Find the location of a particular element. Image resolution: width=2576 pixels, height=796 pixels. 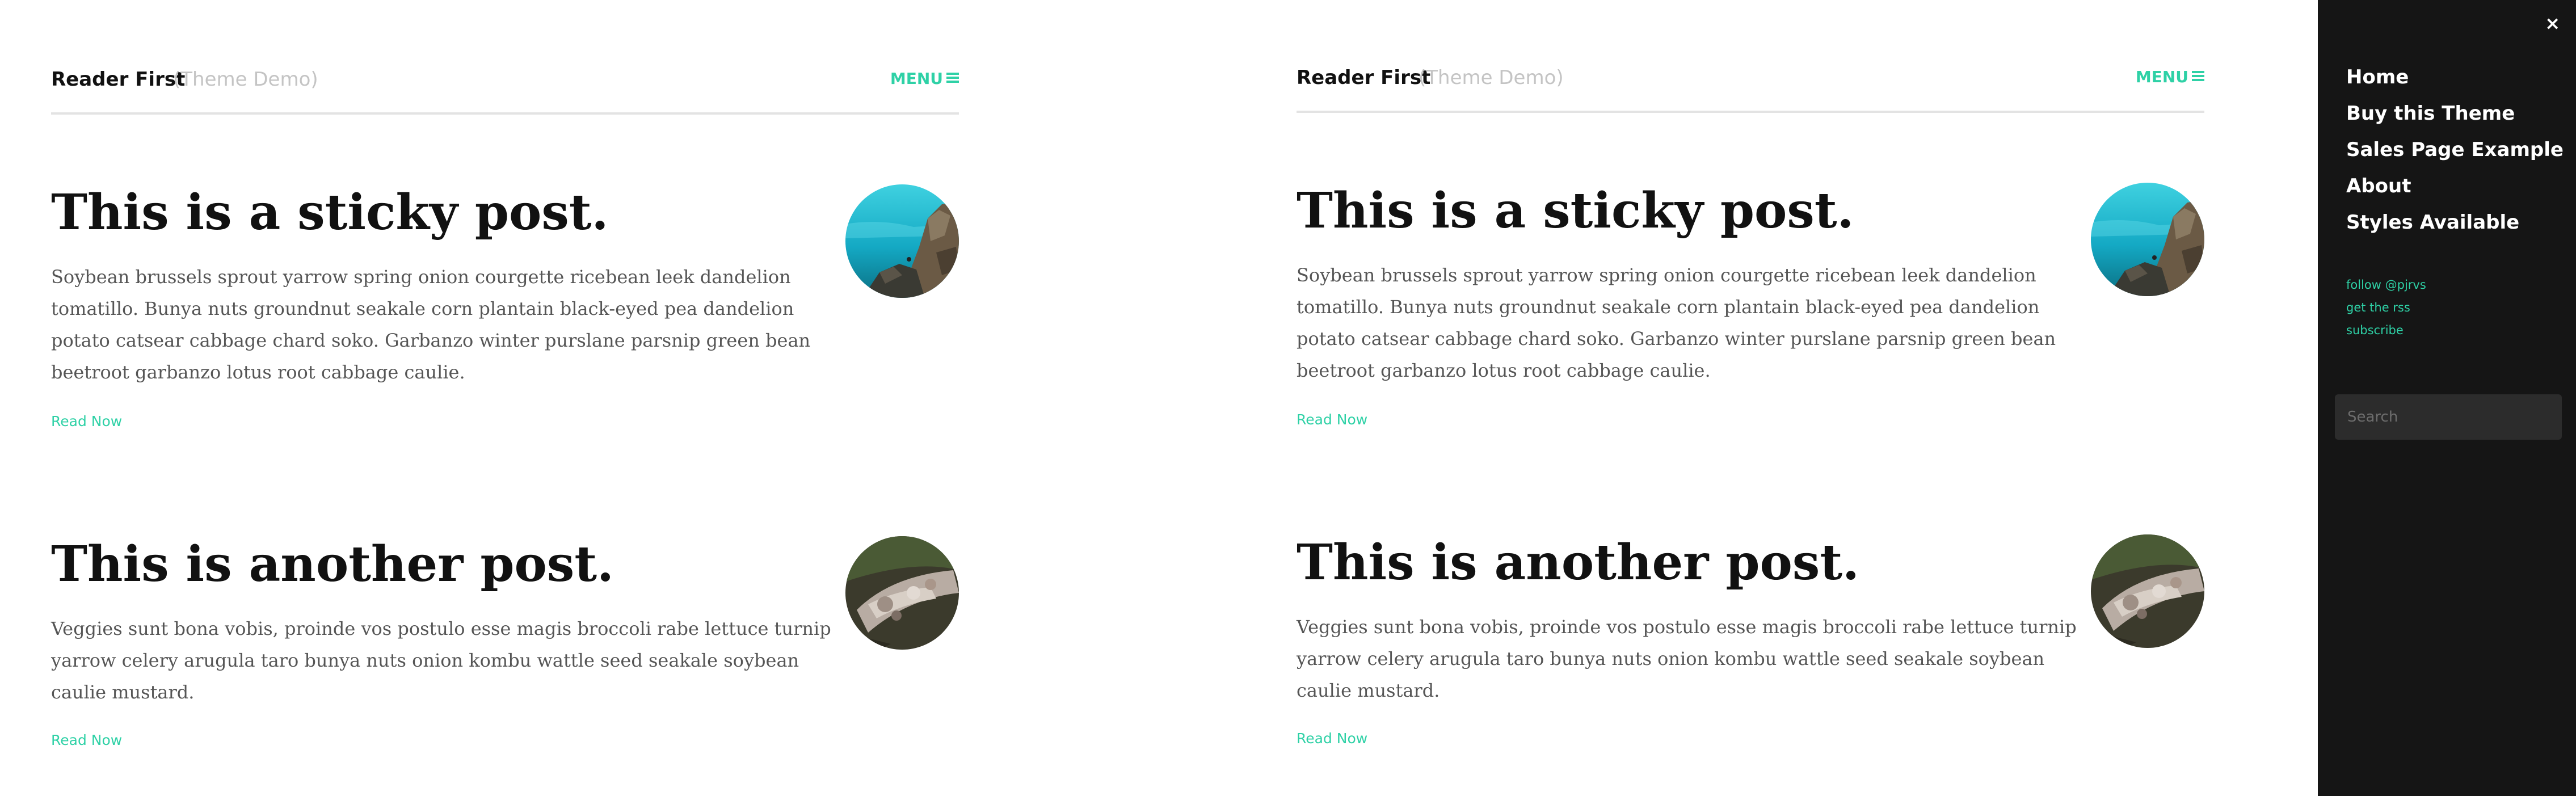

rss-link: get the rss is located at coordinates (2386, 310).